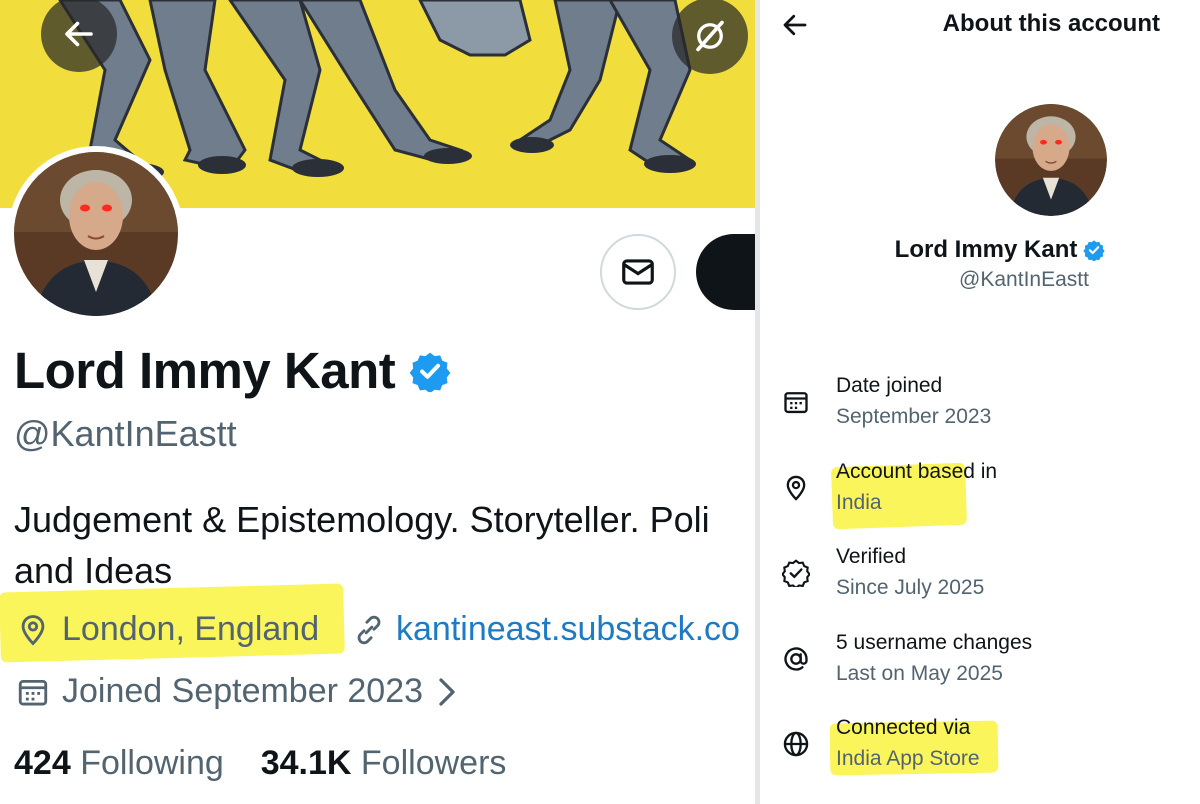 This screenshot has height=804, width=1200. I want to click on follow-stats: 424 Following 34.1K Followers, so click(260, 763).